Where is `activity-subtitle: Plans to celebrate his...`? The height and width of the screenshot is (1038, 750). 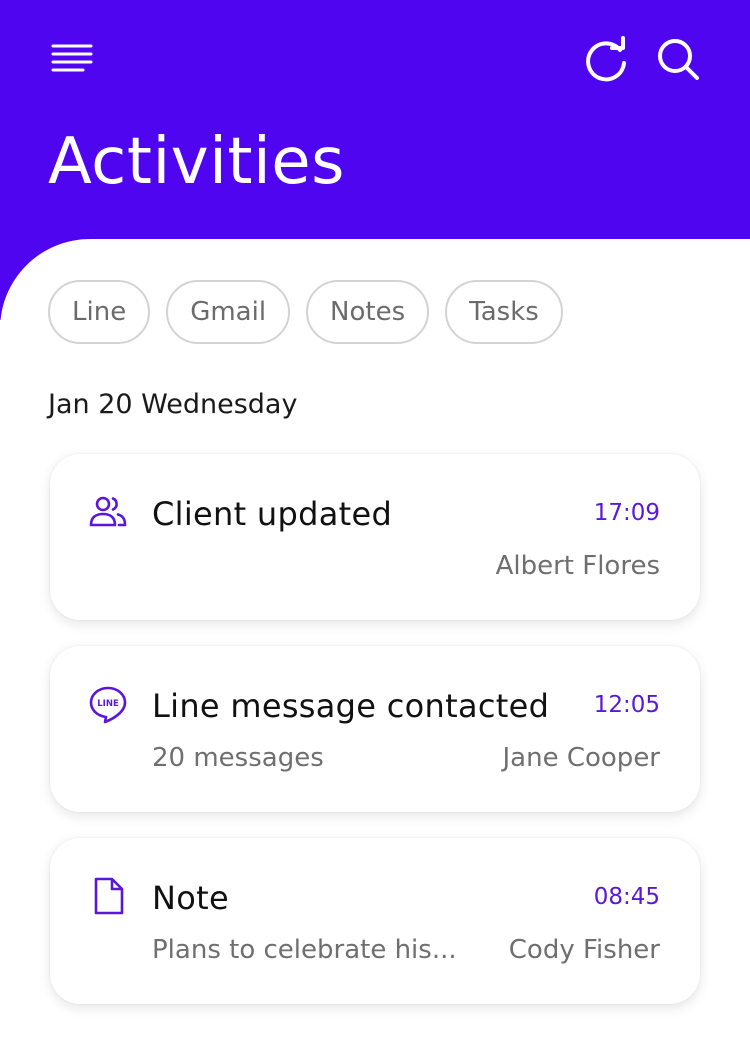
activity-subtitle: Plans to celebrate his... is located at coordinates (304, 950).